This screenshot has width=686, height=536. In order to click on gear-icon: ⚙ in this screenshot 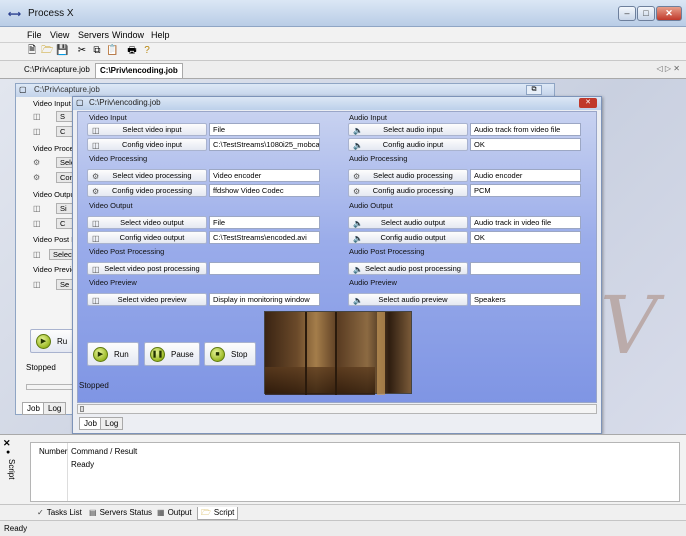, I will do `click(96, 176)`.